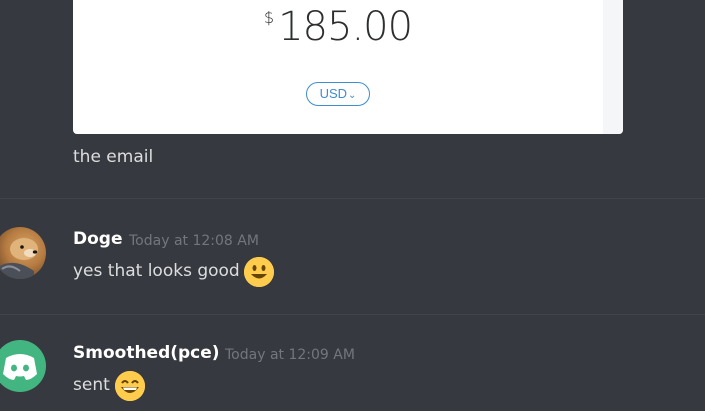 The height and width of the screenshot is (411, 705). I want to click on amount-value: 185.00, so click(345, 27).